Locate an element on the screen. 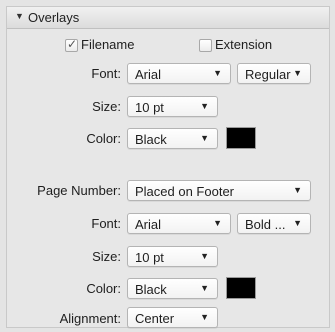 This screenshot has height=332, width=335. overlay-size-value: 10 pt is located at coordinates (149, 107).